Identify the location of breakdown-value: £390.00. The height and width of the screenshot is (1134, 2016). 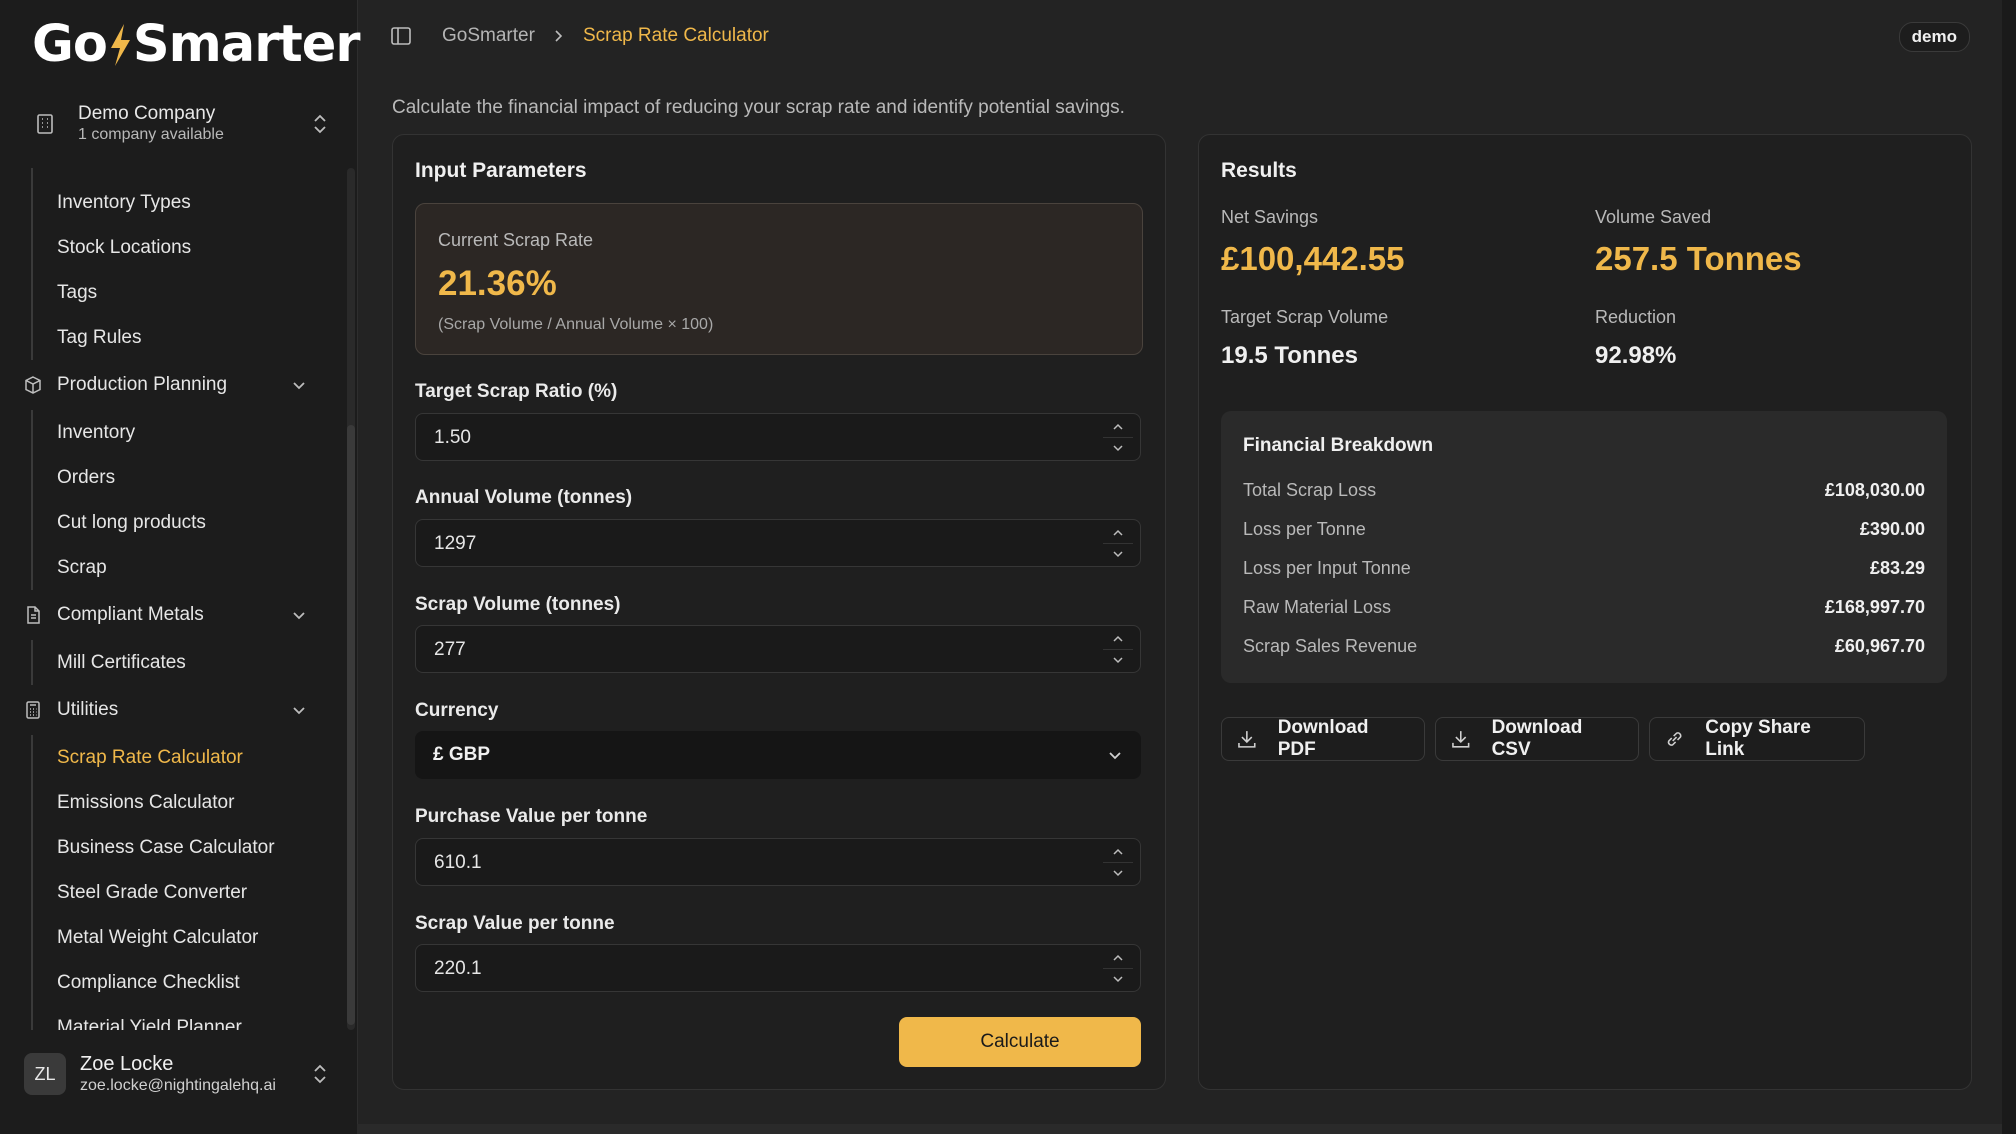
(1892, 529).